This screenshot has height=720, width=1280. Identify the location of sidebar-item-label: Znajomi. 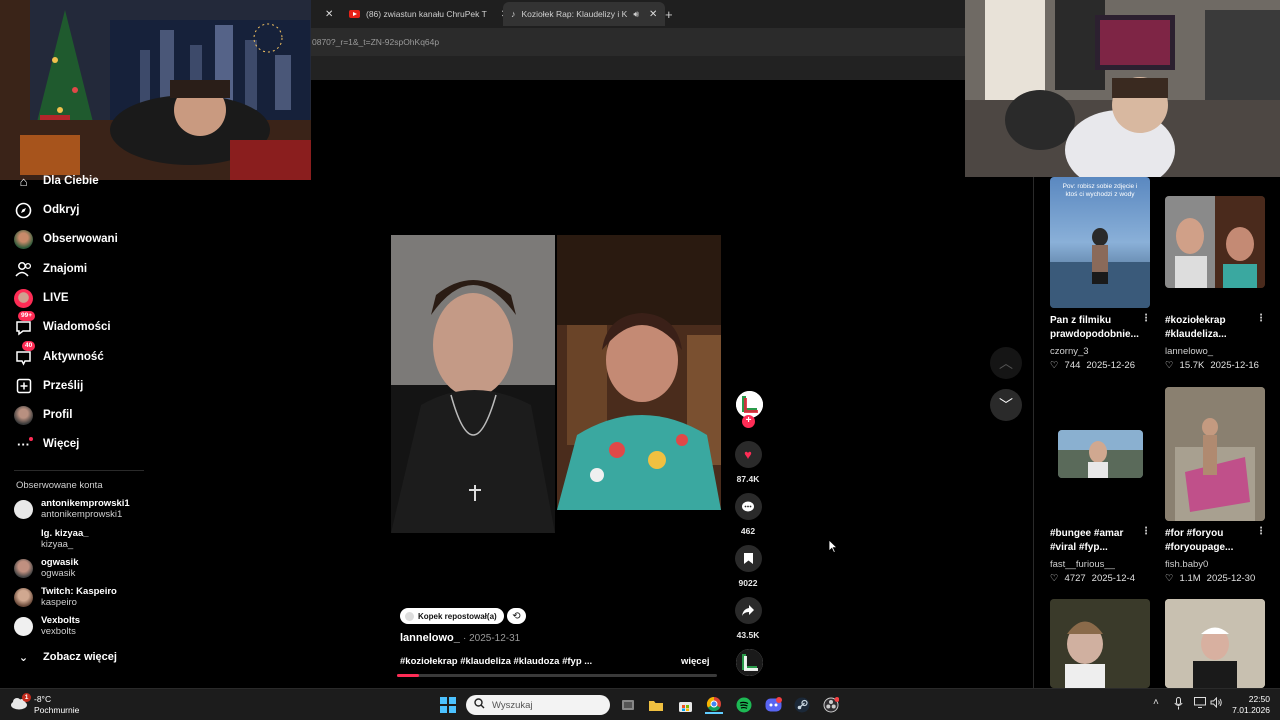
(65, 269).